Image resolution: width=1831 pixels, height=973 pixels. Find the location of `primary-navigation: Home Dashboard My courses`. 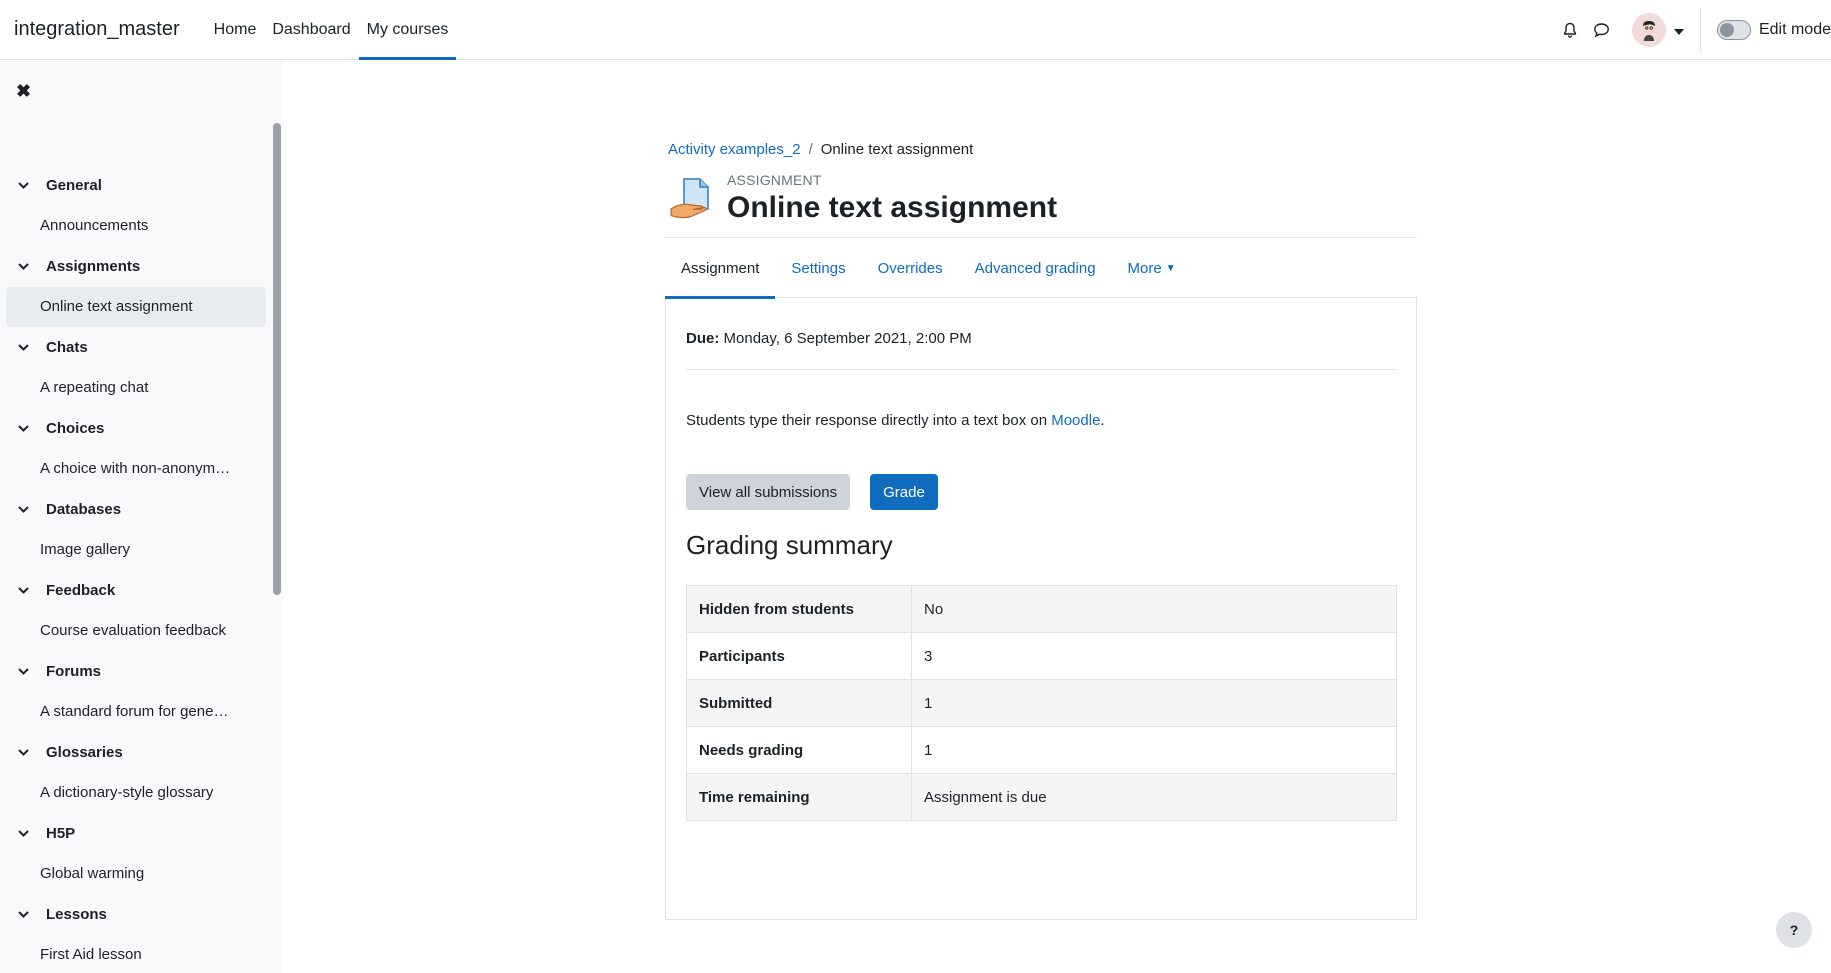

primary-navigation: Home Dashboard My courses is located at coordinates (331, 30).